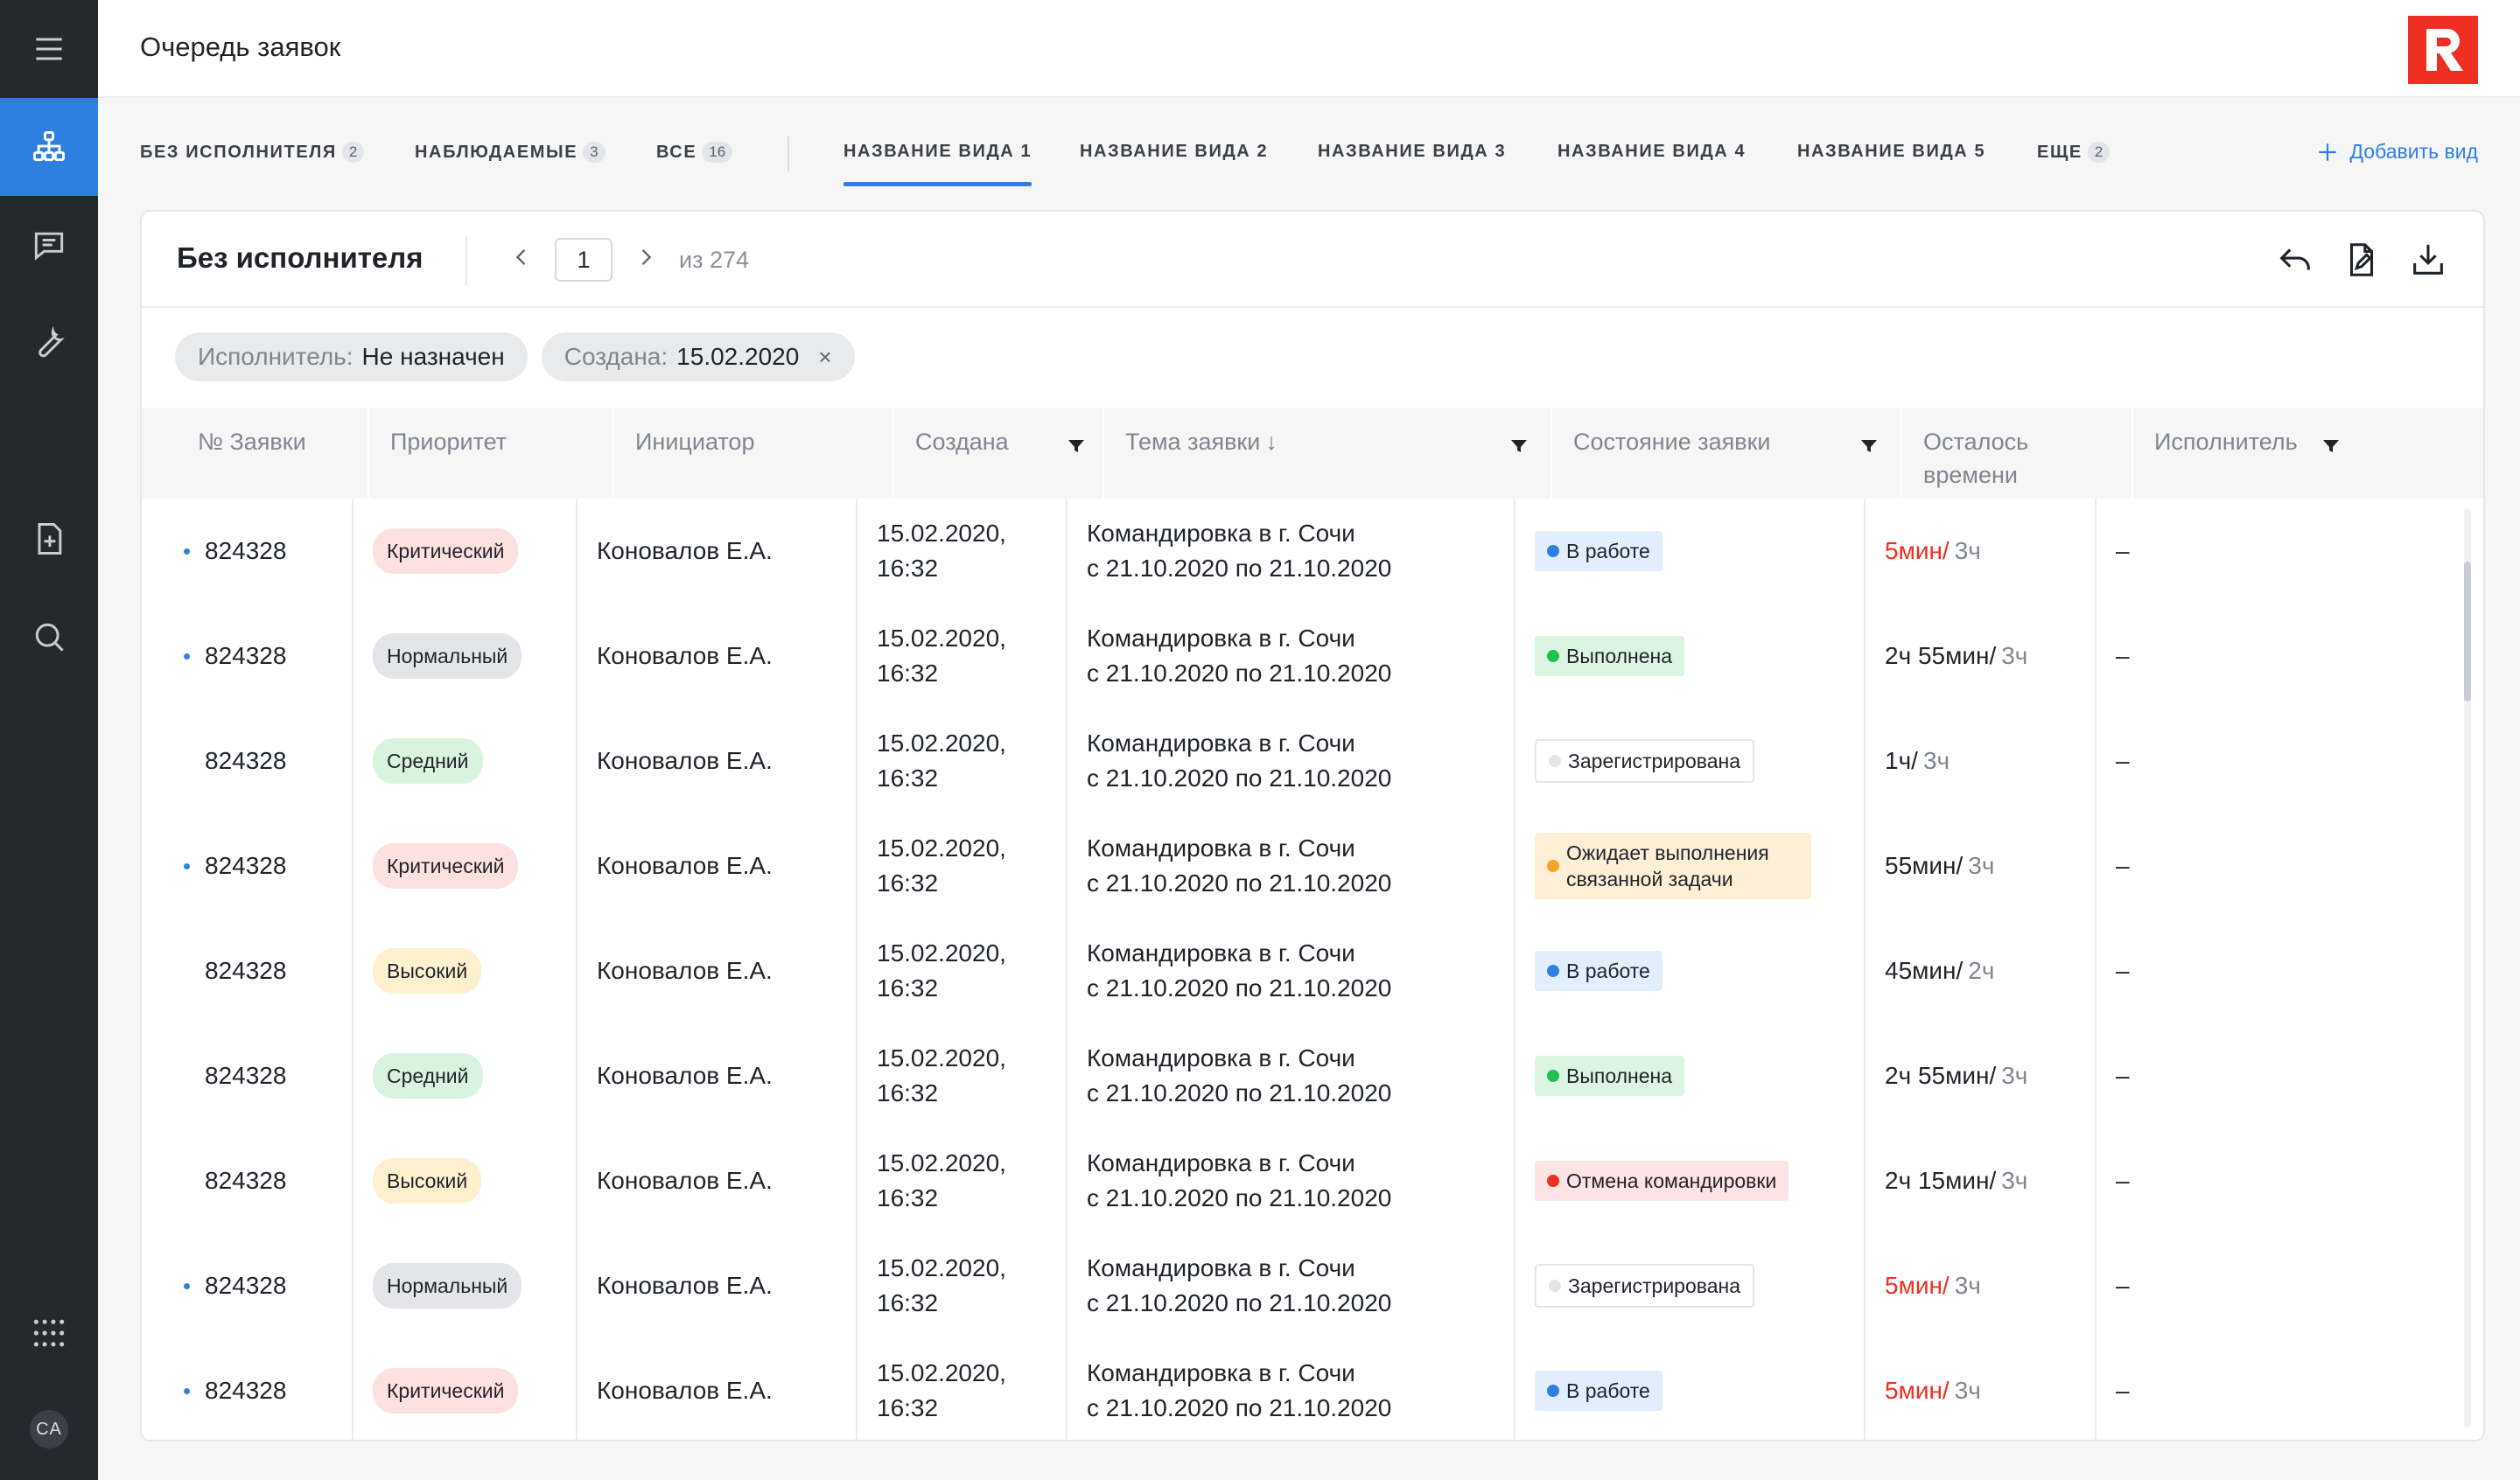 The height and width of the screenshot is (1480, 2520). I want to click on remove-filter-icon: ×, so click(824, 358).